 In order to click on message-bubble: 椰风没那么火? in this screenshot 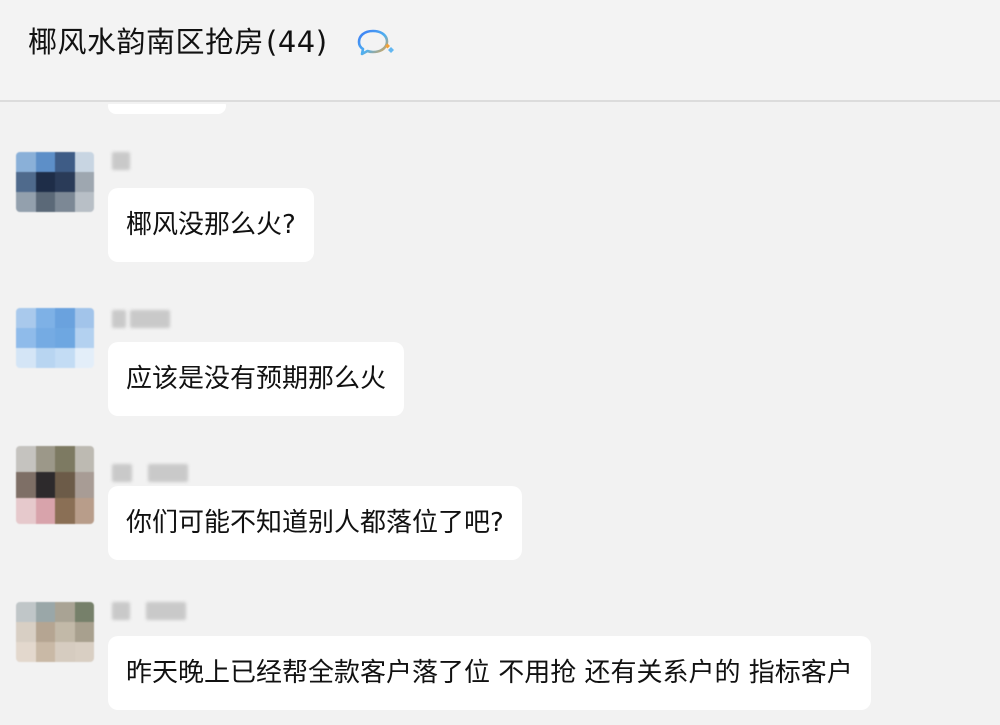, I will do `click(211, 225)`.